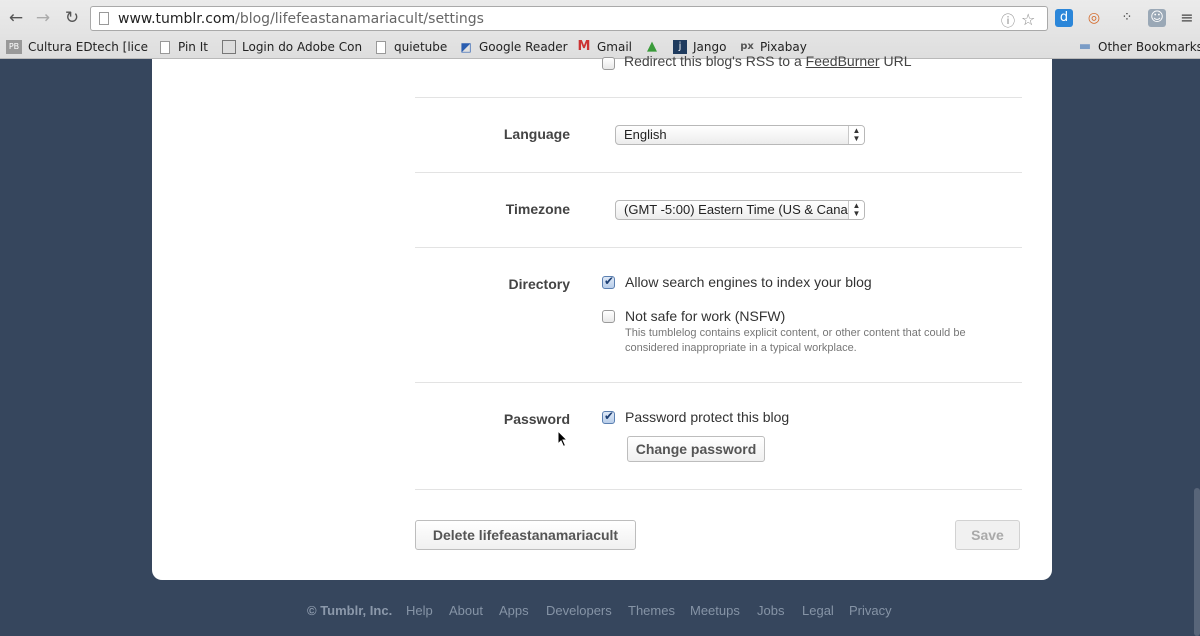 This screenshot has width=1200, height=636. I want to click on password-protect-label: Password protect this blog, so click(707, 417).